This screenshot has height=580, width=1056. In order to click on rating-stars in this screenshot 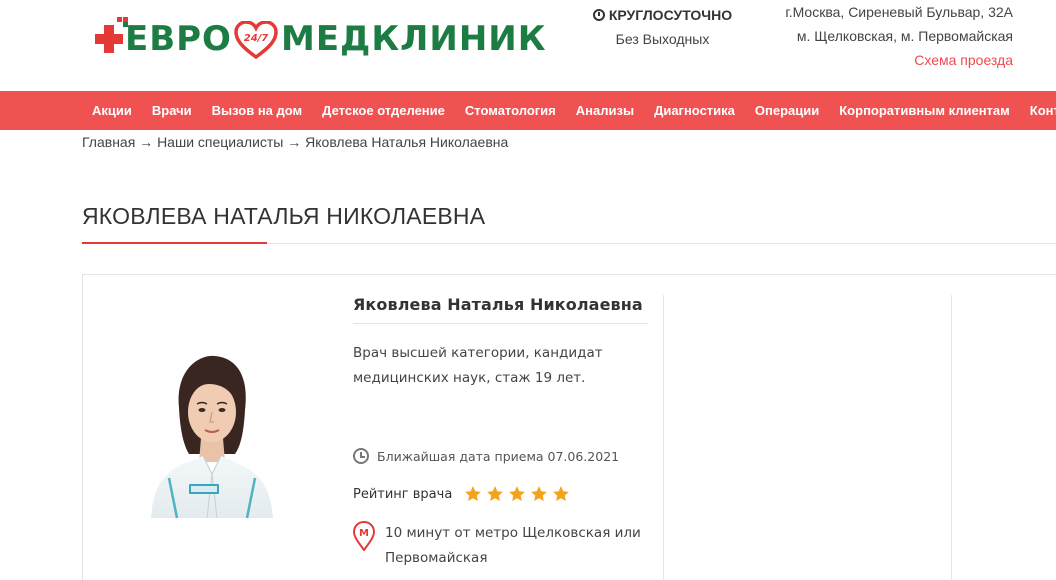, I will do `click(517, 494)`.